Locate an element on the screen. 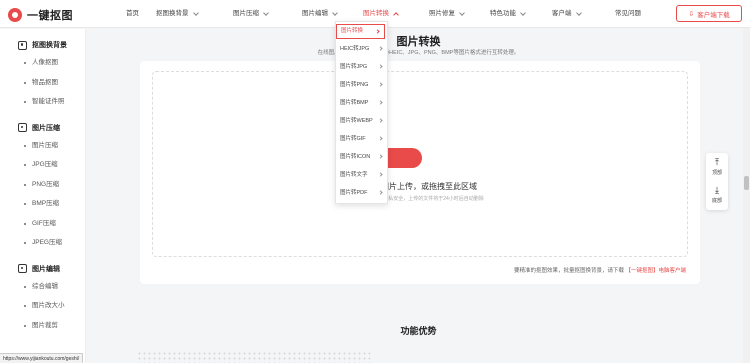 This screenshot has height=363, width=750. client-download-label: 客户端下载 is located at coordinates (713, 15).